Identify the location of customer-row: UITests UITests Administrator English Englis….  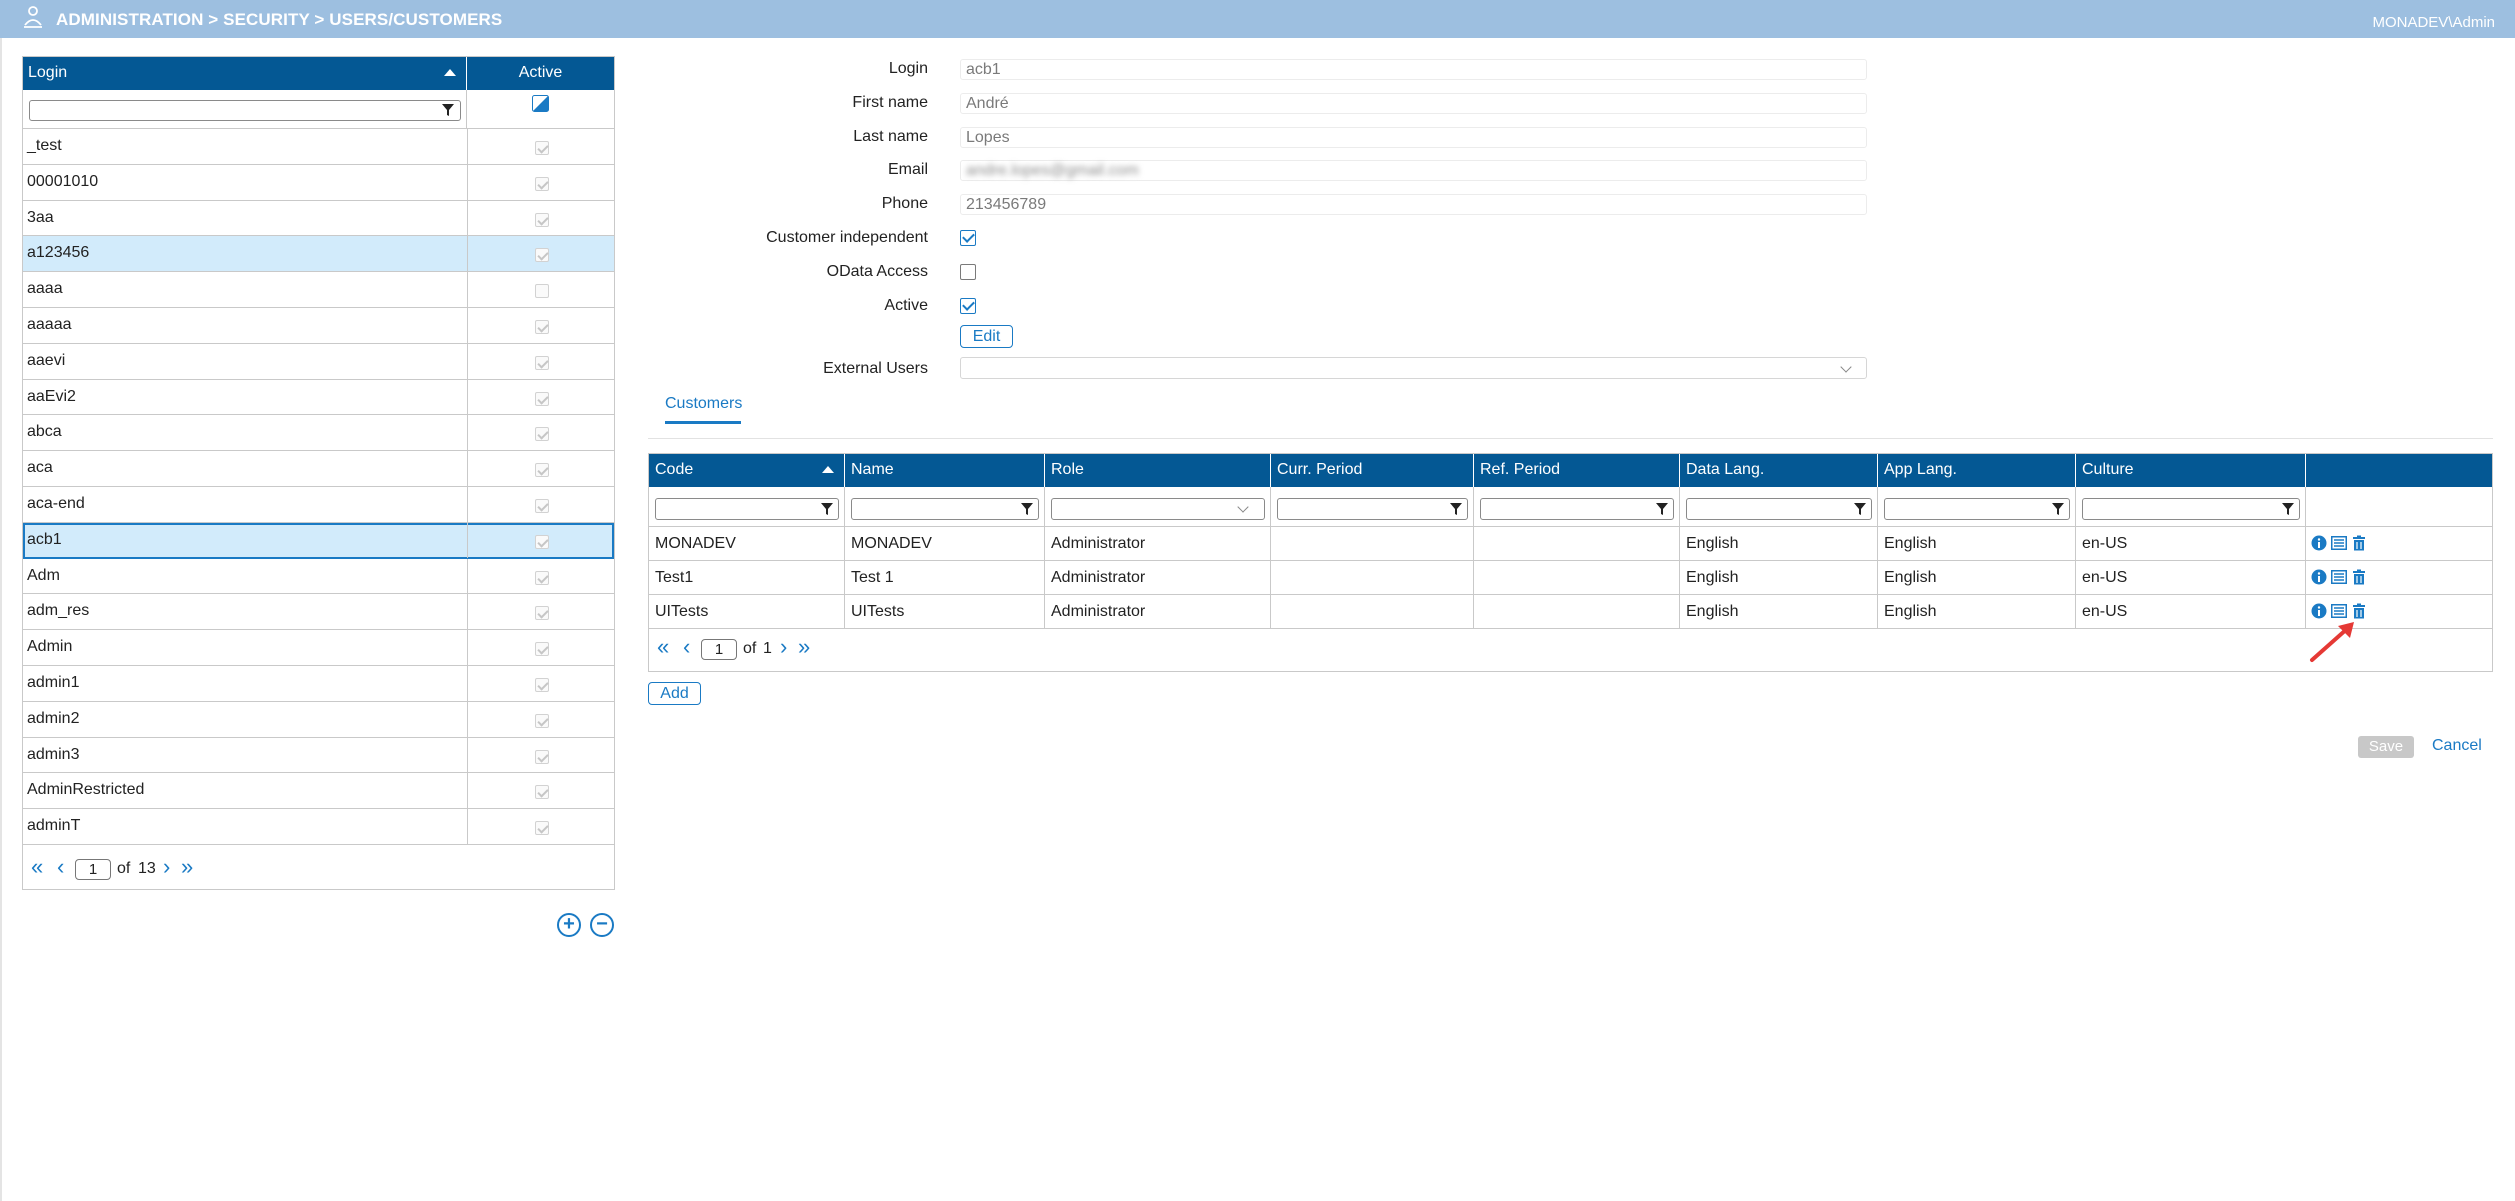
(1570, 612).